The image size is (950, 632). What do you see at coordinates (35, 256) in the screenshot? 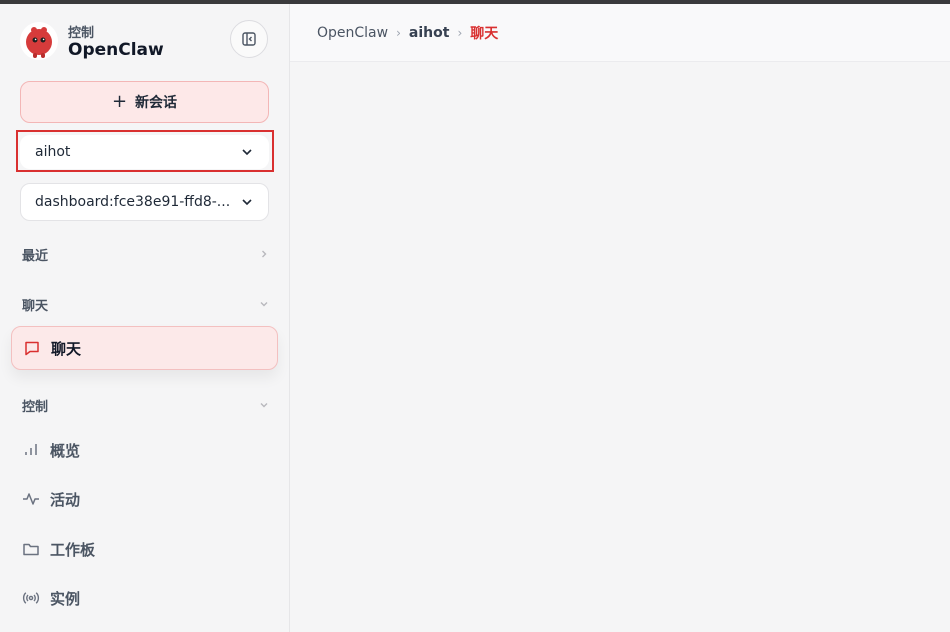
I see `section-recent-label: 最近` at bounding box center [35, 256].